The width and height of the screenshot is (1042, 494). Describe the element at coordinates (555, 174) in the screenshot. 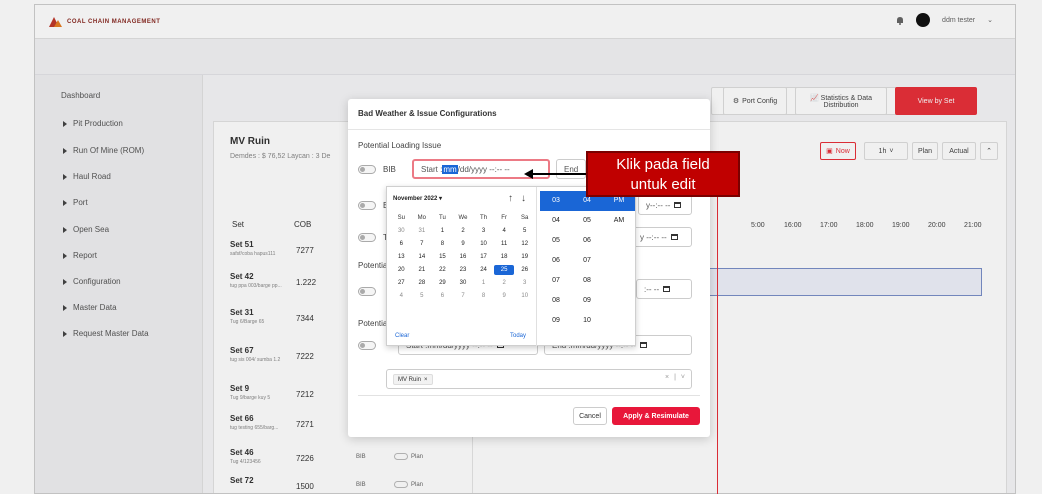

I see `callout-arrow` at that location.